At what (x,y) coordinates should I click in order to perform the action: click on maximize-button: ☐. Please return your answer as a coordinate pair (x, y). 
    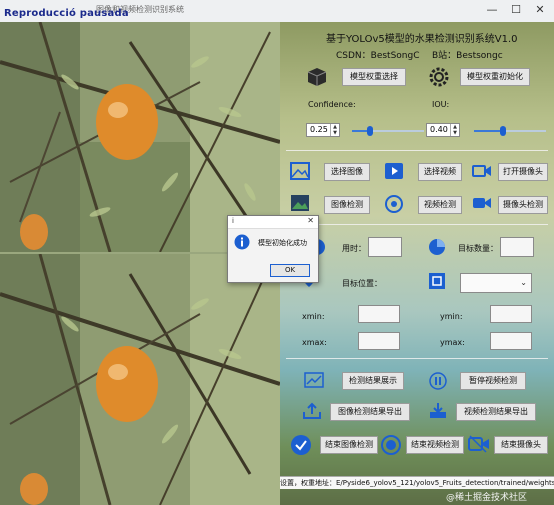
    Looking at the image, I should click on (516, 10).